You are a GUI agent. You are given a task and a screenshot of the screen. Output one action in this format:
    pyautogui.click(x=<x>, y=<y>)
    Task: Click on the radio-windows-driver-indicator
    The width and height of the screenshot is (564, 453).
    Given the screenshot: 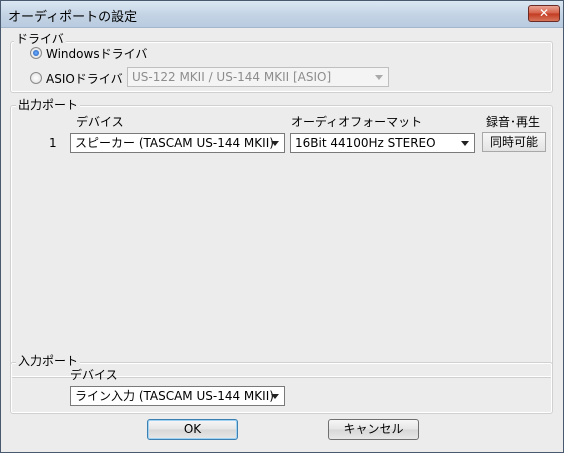 What is the action you would take?
    pyautogui.click(x=36, y=53)
    